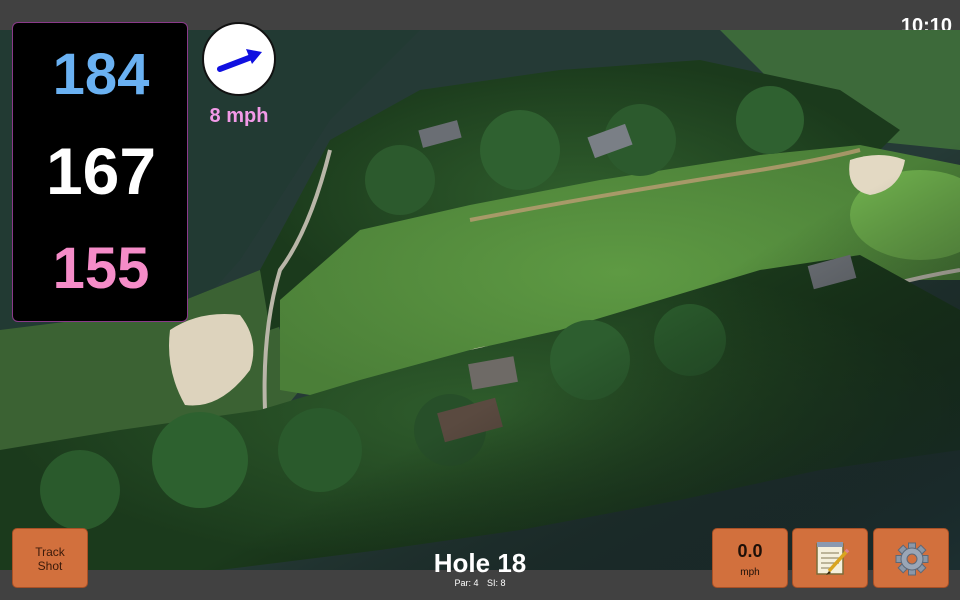 The height and width of the screenshot is (600, 960). What do you see at coordinates (496, 583) in the screenshot?
I see `hole-stroke-index: SI: 8` at bounding box center [496, 583].